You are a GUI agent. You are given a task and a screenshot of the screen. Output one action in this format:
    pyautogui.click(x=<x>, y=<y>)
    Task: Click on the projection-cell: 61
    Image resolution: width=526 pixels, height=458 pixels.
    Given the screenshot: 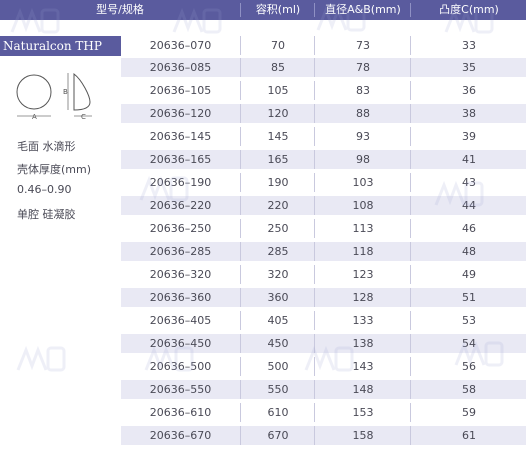 What is the action you would take?
    pyautogui.click(x=469, y=435)
    